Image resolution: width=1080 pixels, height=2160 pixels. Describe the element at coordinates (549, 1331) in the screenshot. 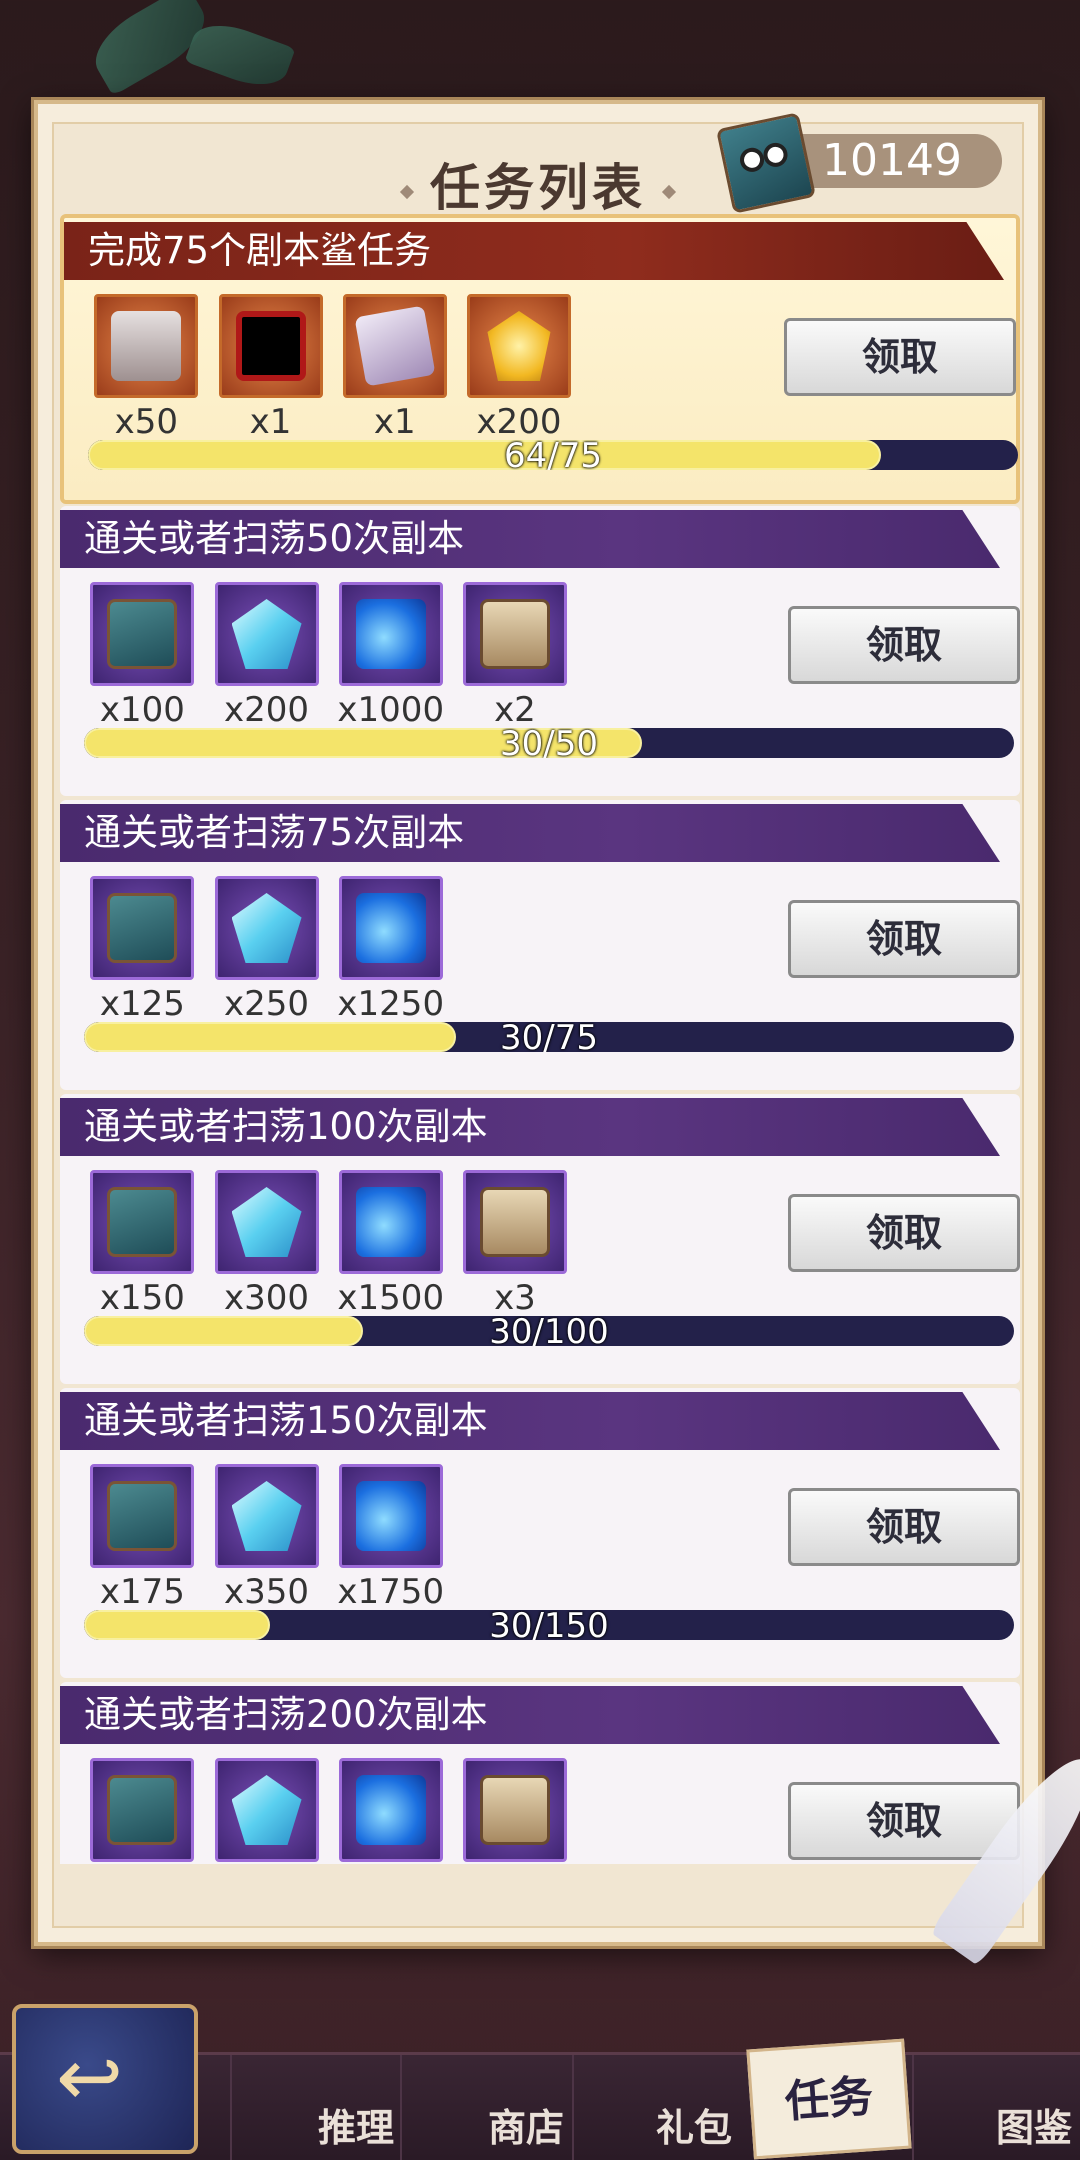

I see `progress-bar: 30/100` at that location.